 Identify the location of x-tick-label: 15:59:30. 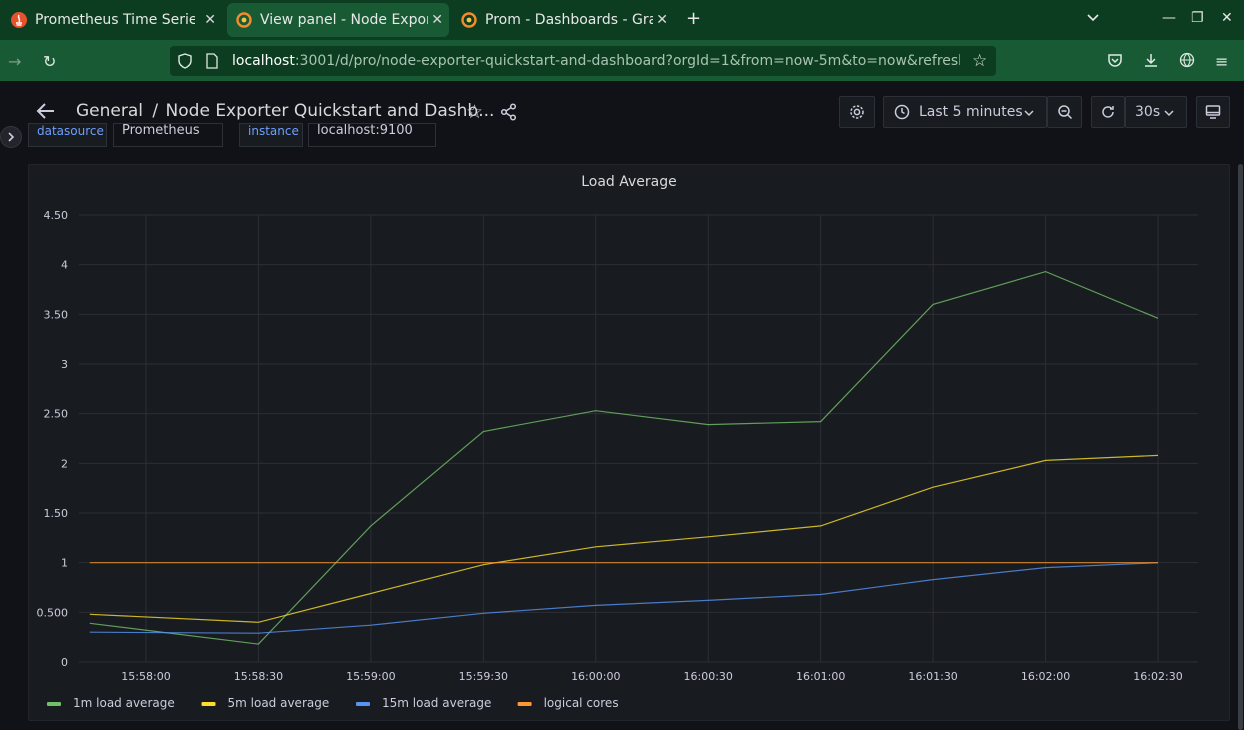
(483, 676).